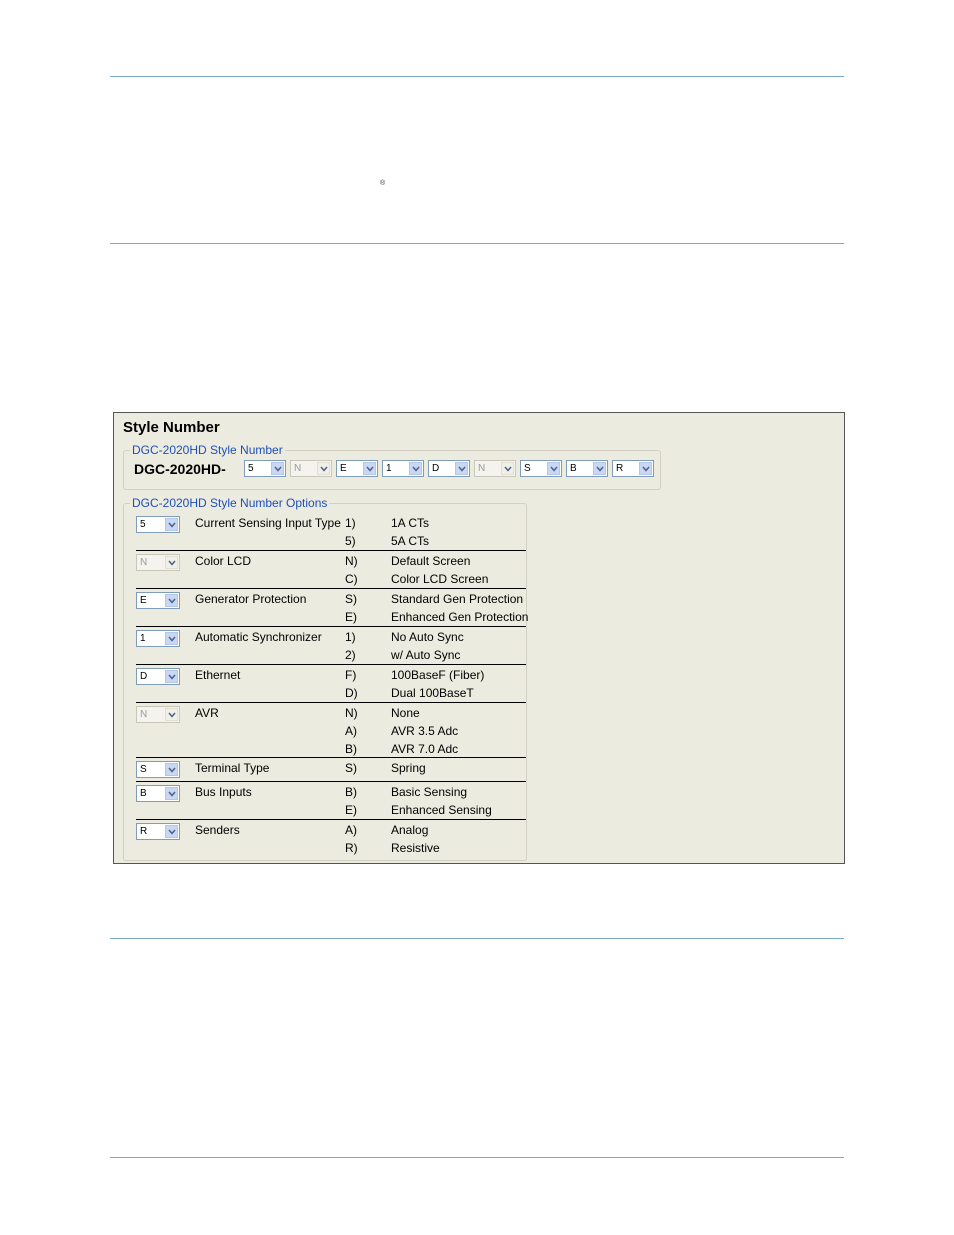 Image resolution: width=954 pixels, height=1235 pixels. Describe the element at coordinates (351, 830) in the screenshot. I see `option-code: A)` at that location.